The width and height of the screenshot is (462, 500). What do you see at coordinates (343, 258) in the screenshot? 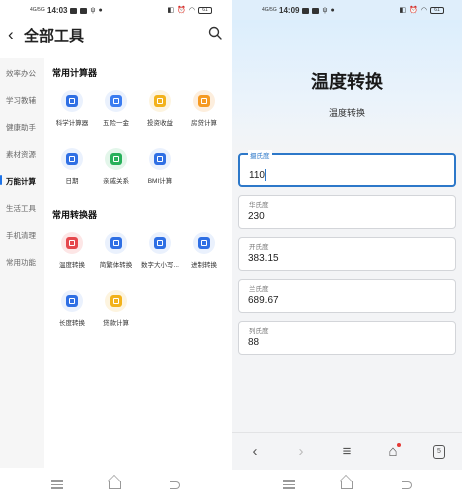
I see `kelvin-input` at bounding box center [343, 258].